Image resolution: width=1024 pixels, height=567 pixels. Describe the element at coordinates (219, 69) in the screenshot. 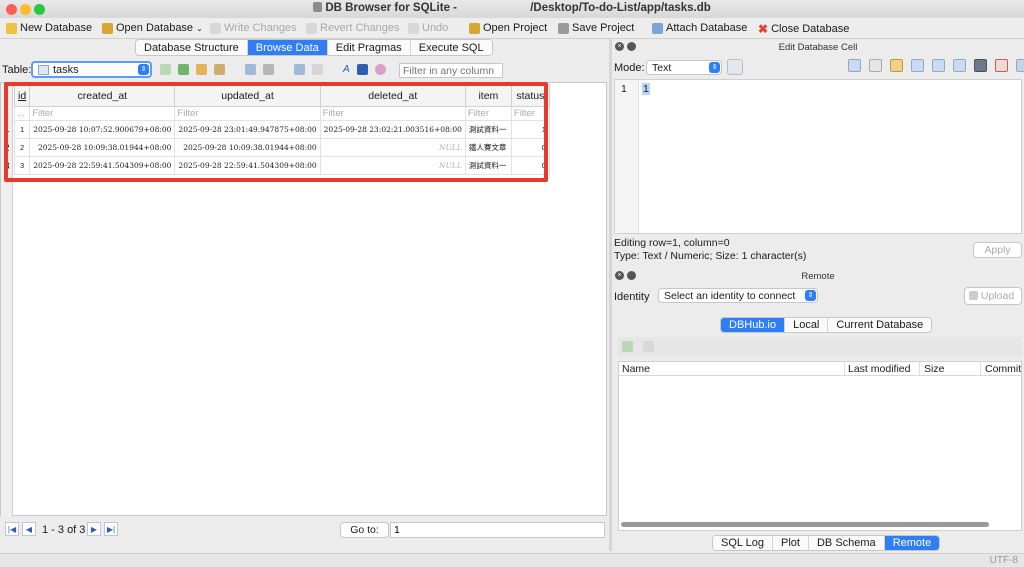

I see `save-table-icon` at that location.